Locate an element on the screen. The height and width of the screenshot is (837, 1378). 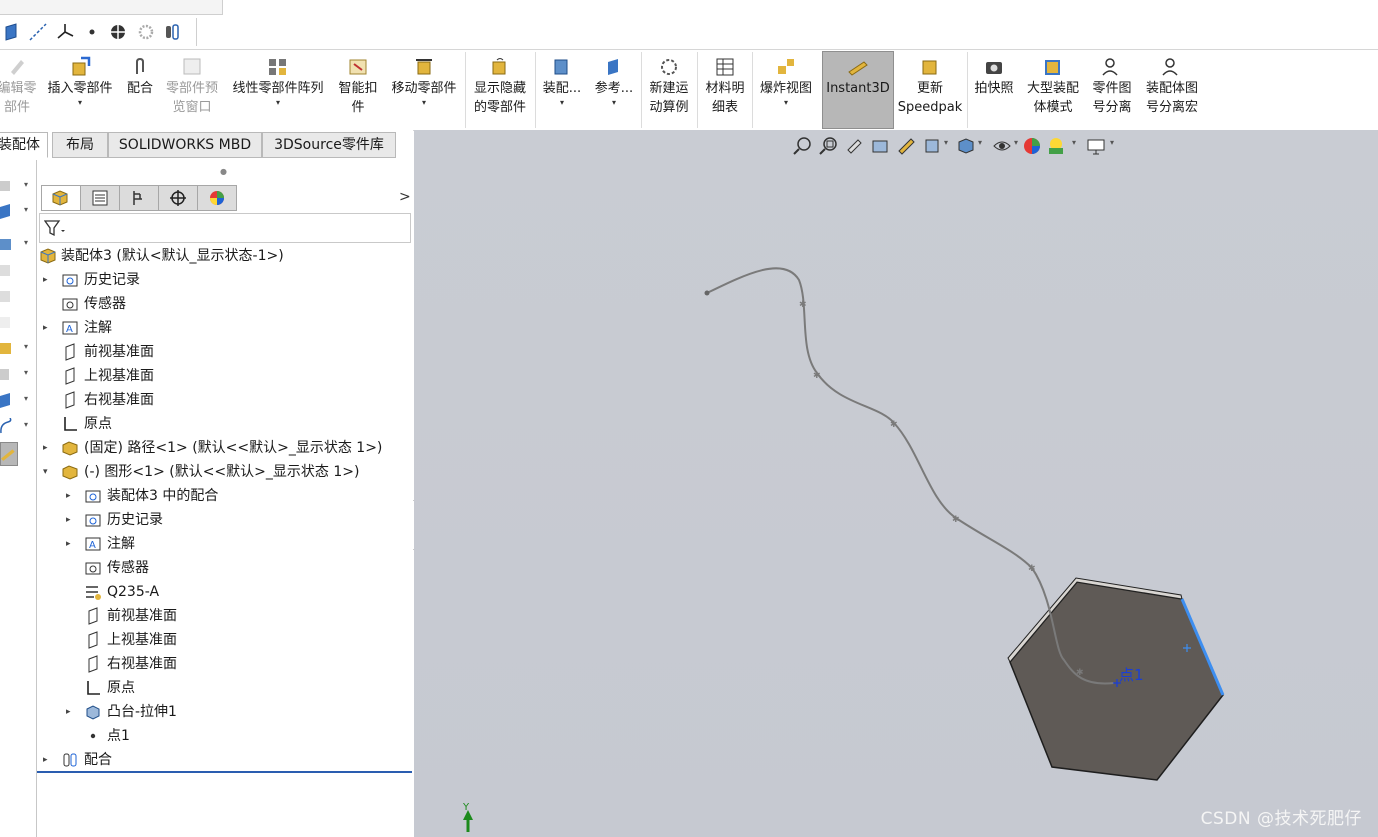
tab-feature-tree is located at coordinates (61, 198).